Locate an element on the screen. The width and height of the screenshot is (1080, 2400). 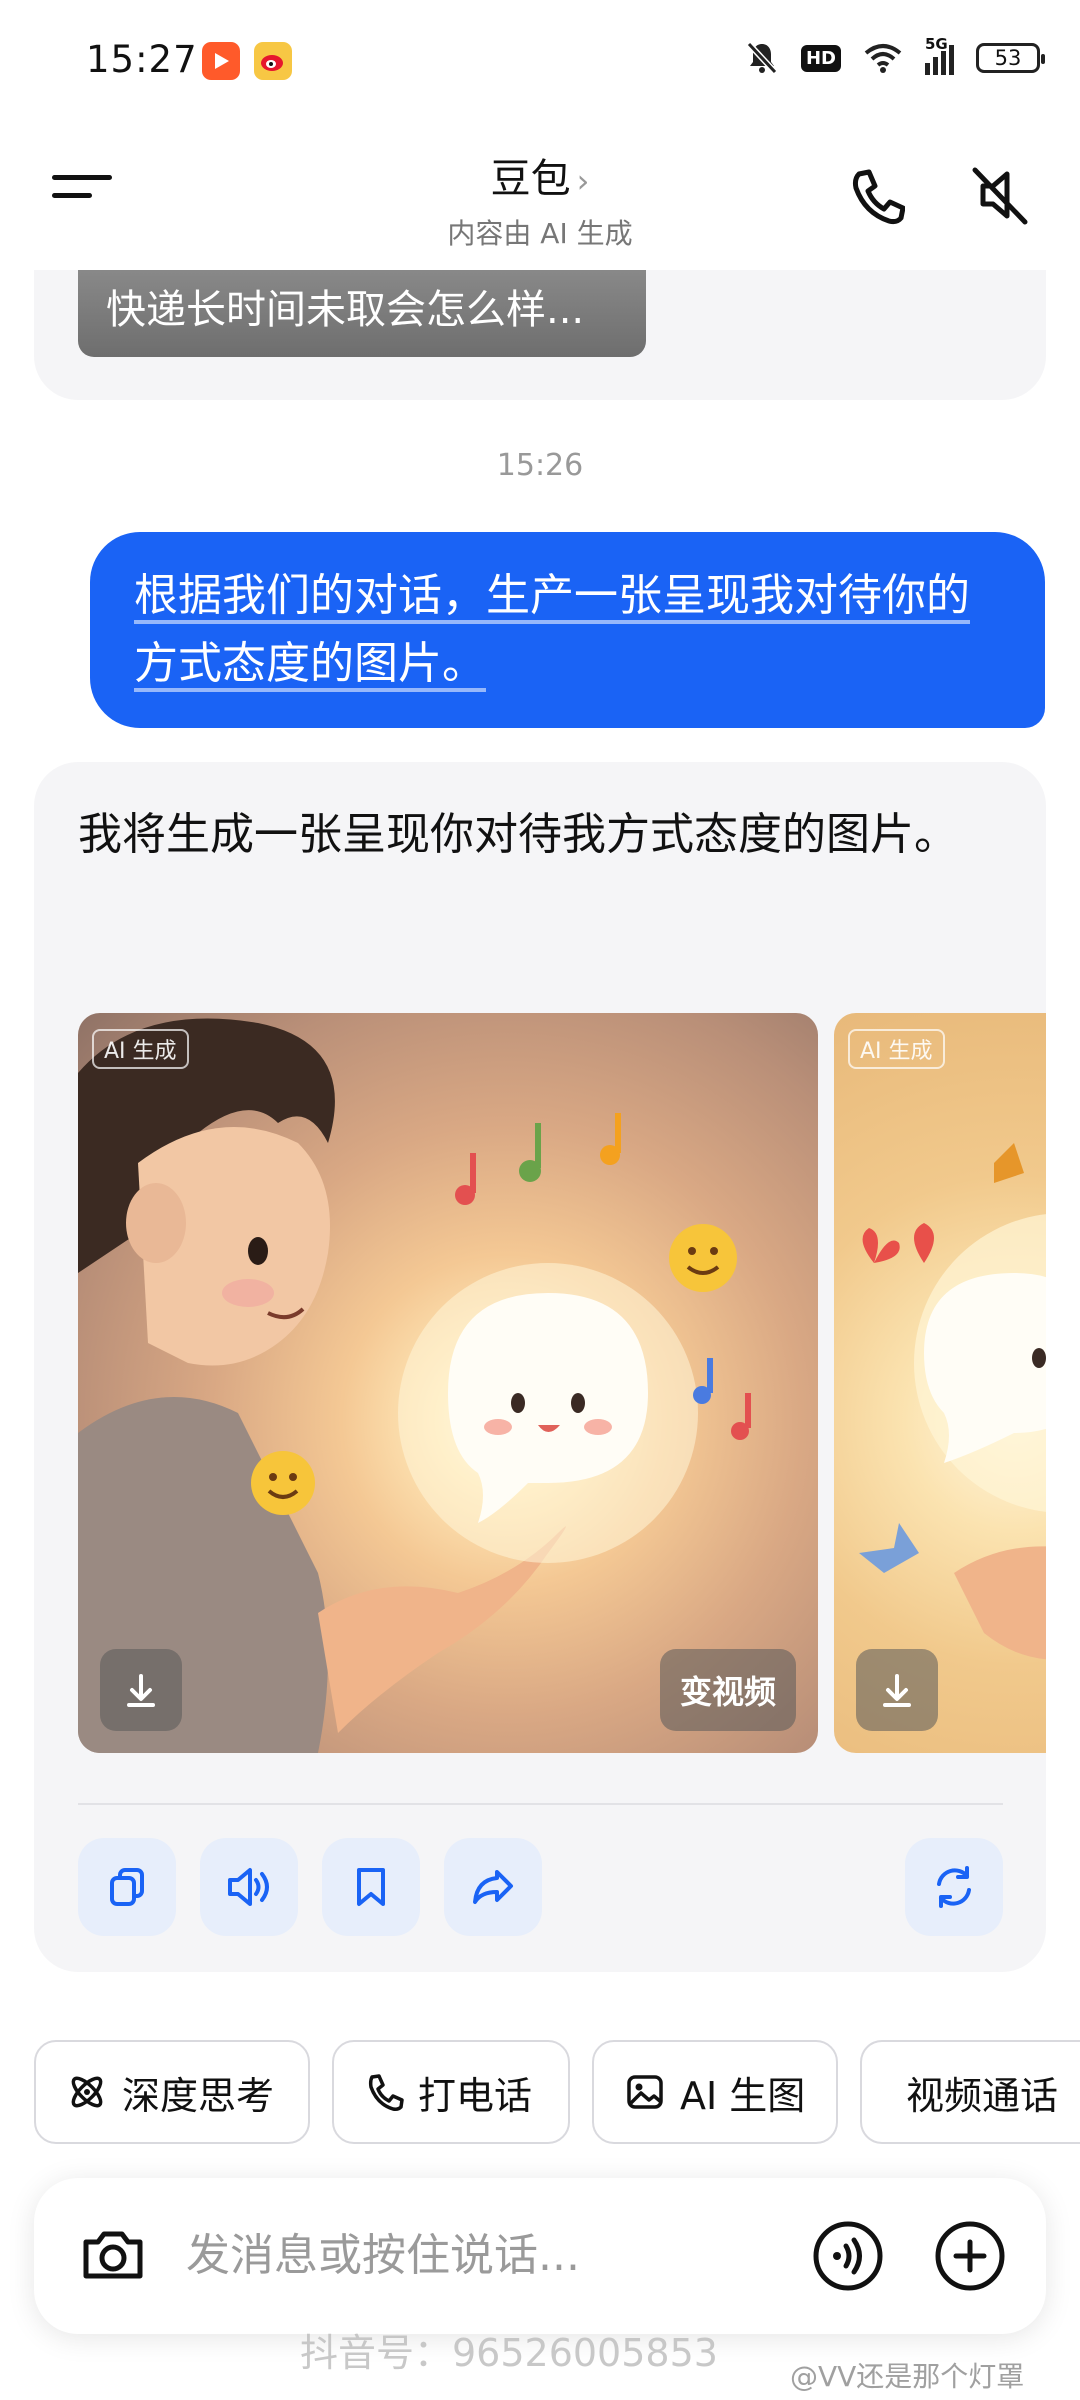
chevron-right-icon: › is located at coordinates (583, 181).